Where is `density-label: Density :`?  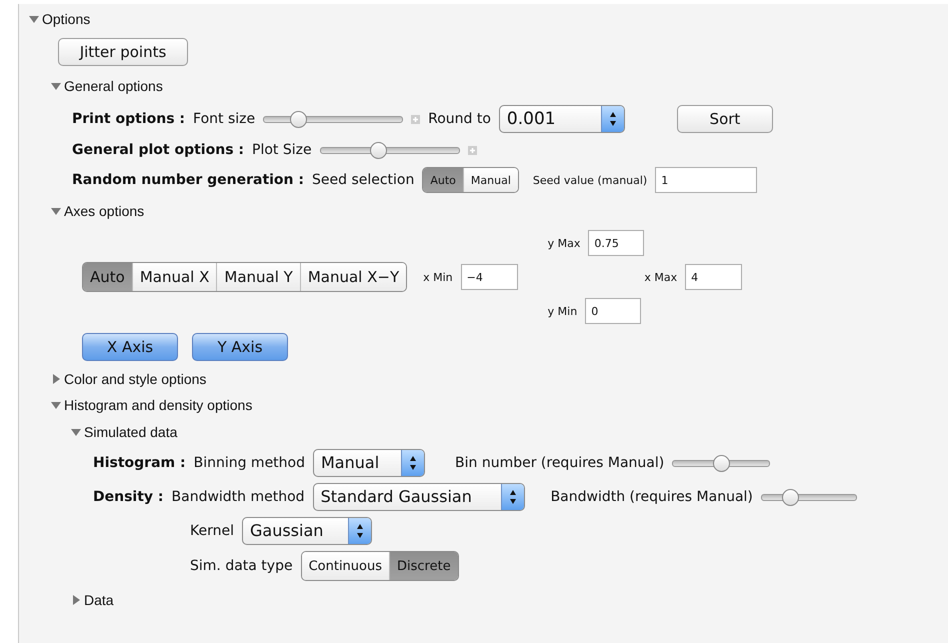
density-label: Density : is located at coordinates (128, 497).